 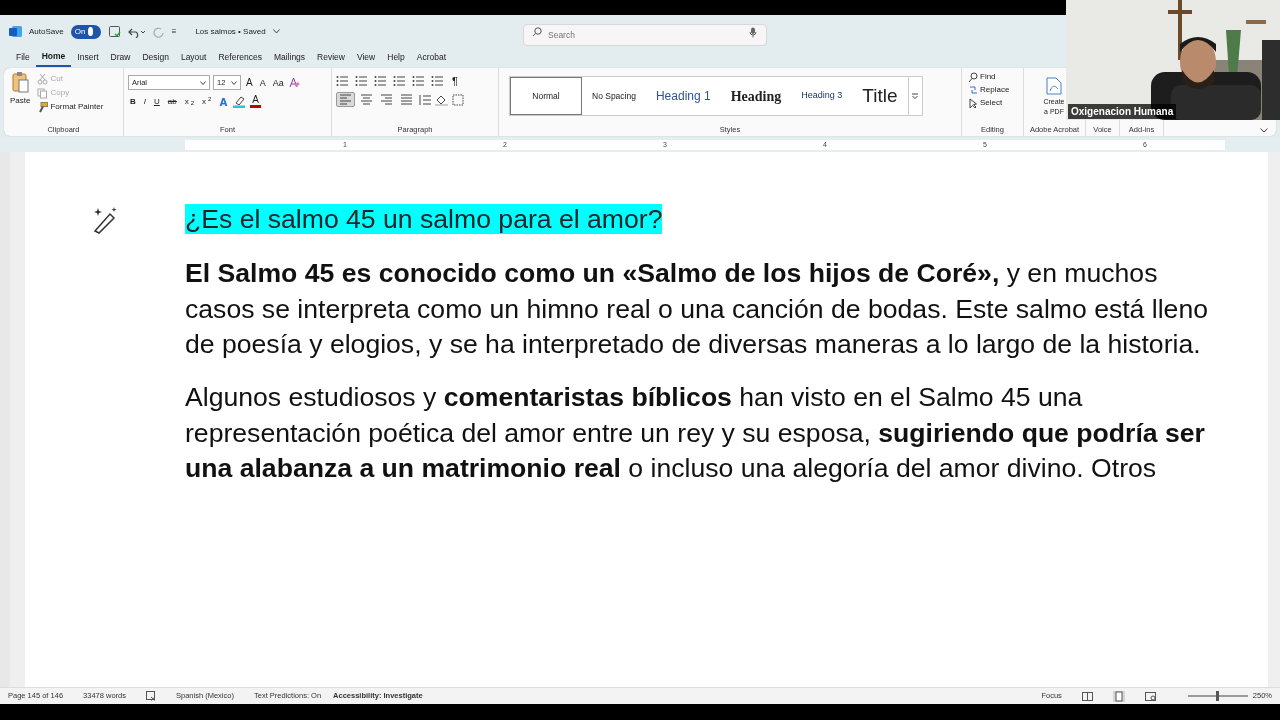 I want to click on web-layout-icon, so click(x=1150, y=696).